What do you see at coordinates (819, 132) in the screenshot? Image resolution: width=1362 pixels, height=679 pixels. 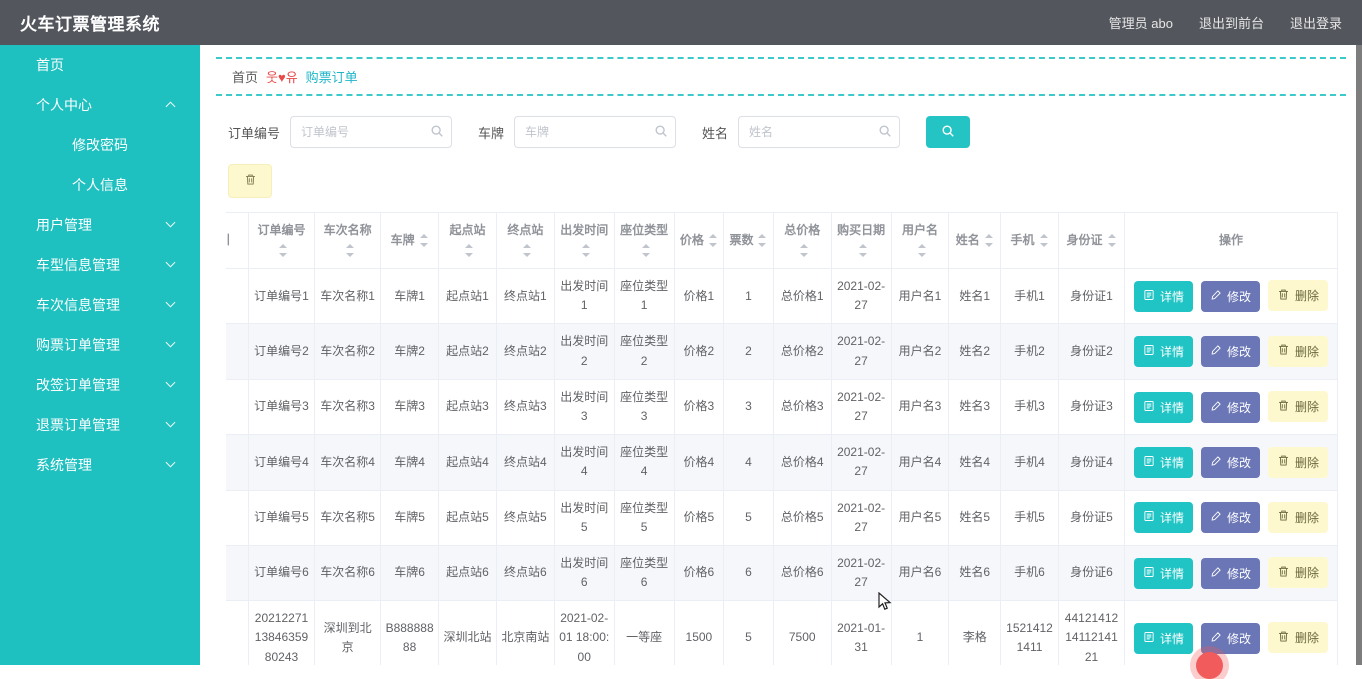 I see `search-input-name` at bounding box center [819, 132].